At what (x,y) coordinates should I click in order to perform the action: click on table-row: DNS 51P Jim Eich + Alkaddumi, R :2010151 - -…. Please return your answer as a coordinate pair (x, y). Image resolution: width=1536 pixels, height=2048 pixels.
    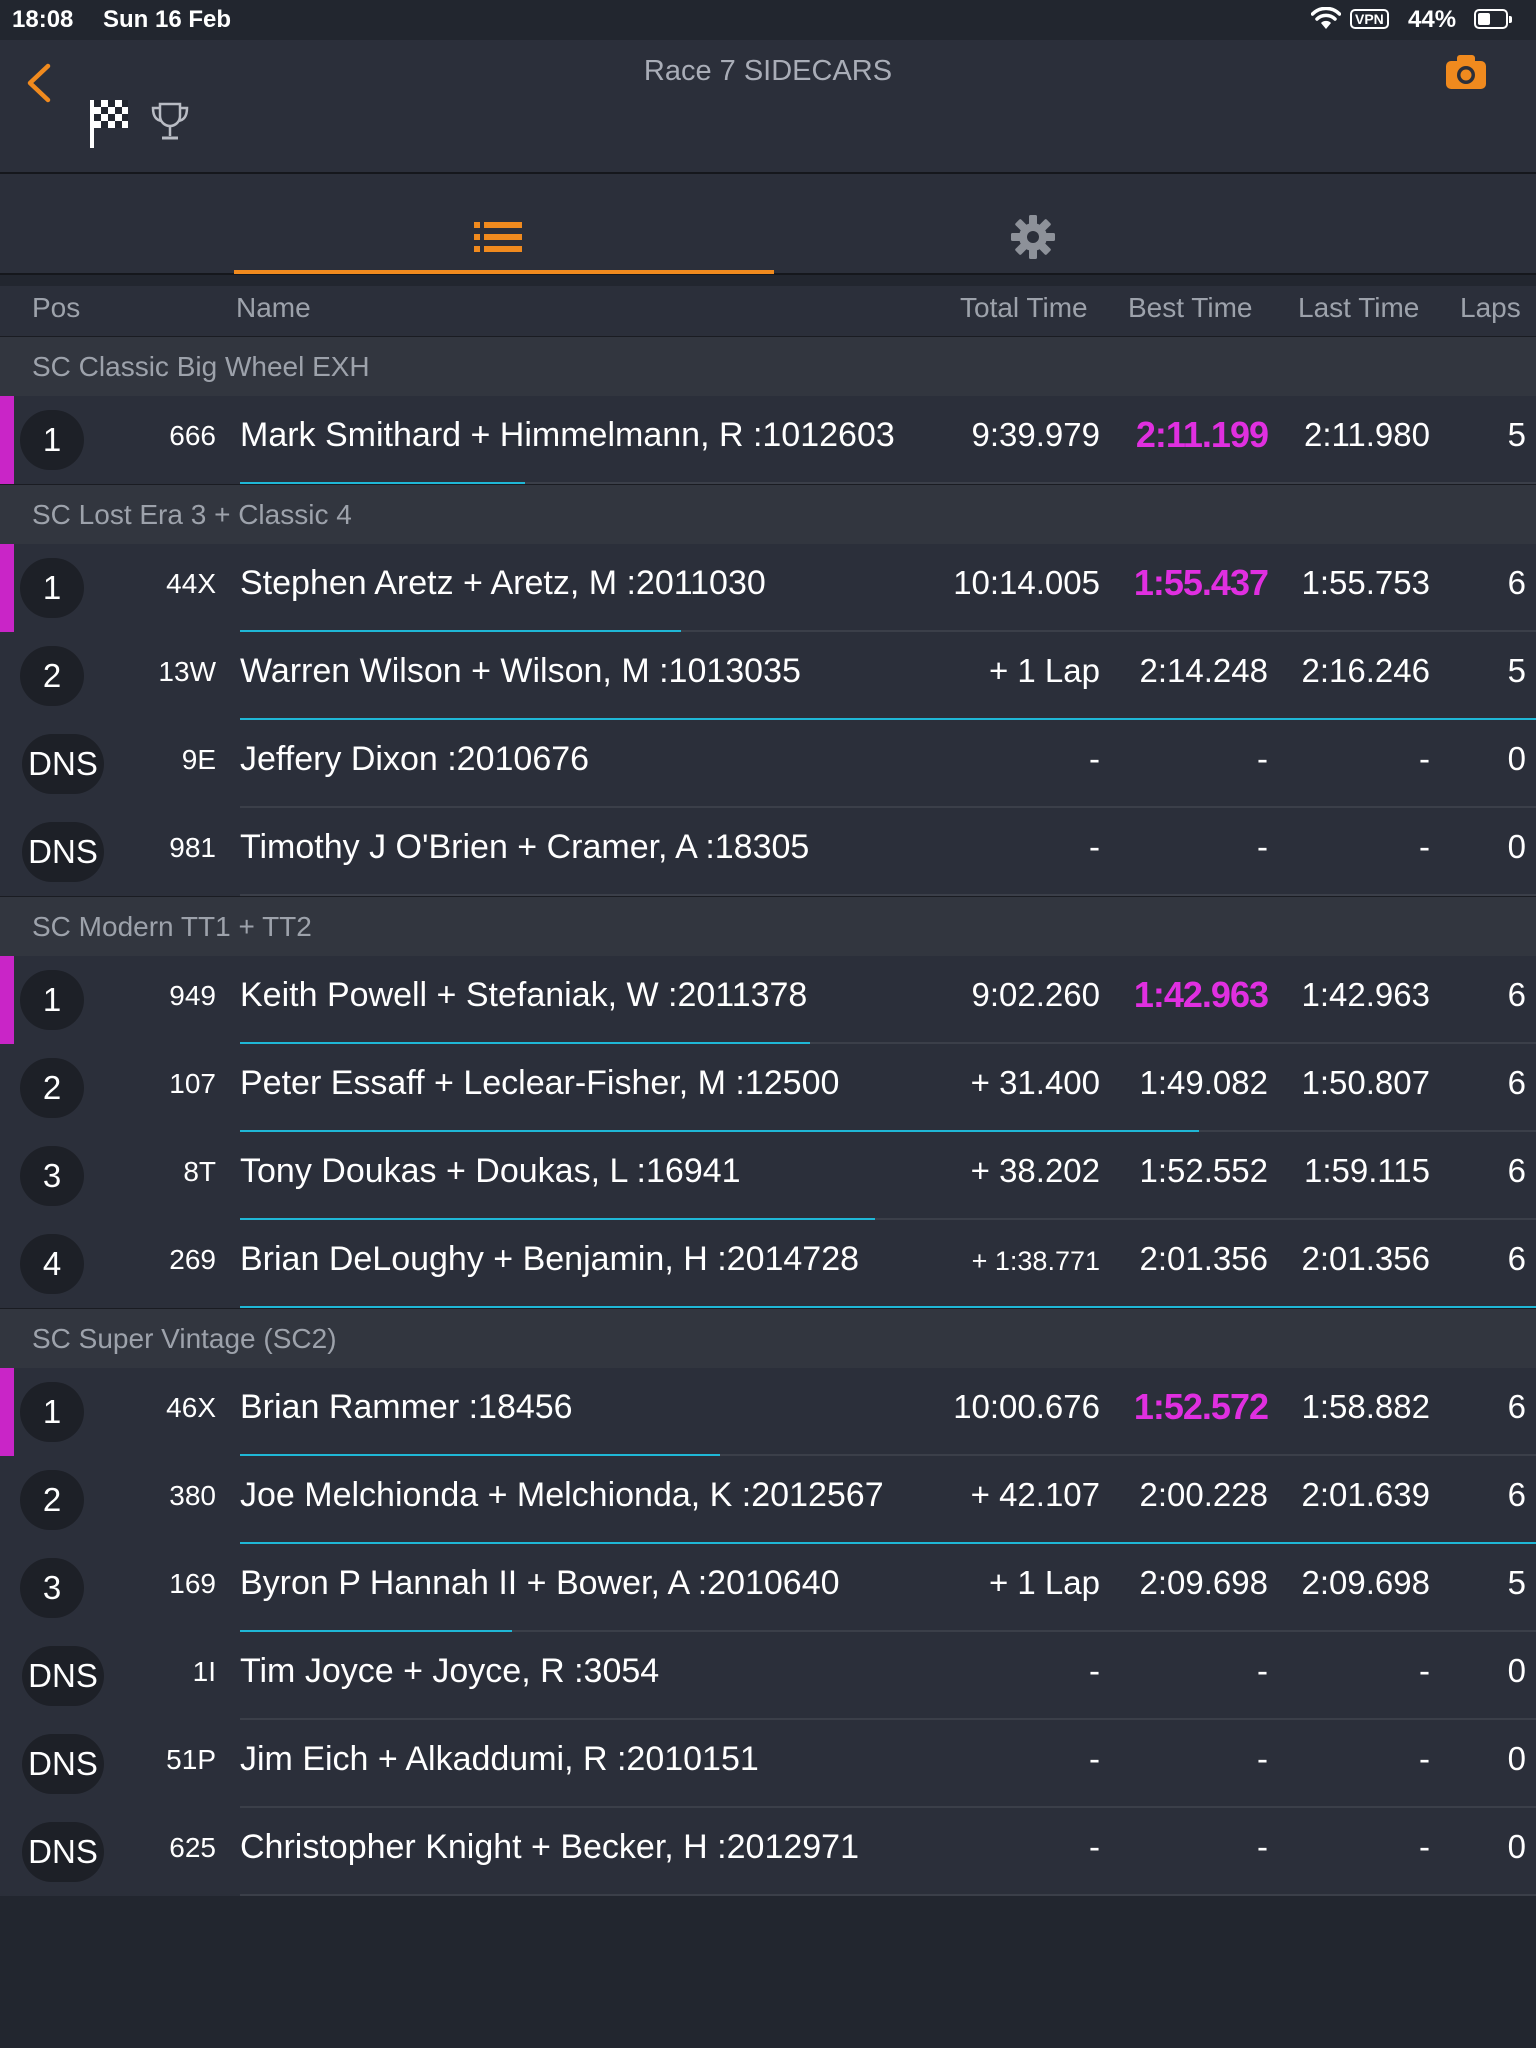
    Looking at the image, I should click on (768, 1764).